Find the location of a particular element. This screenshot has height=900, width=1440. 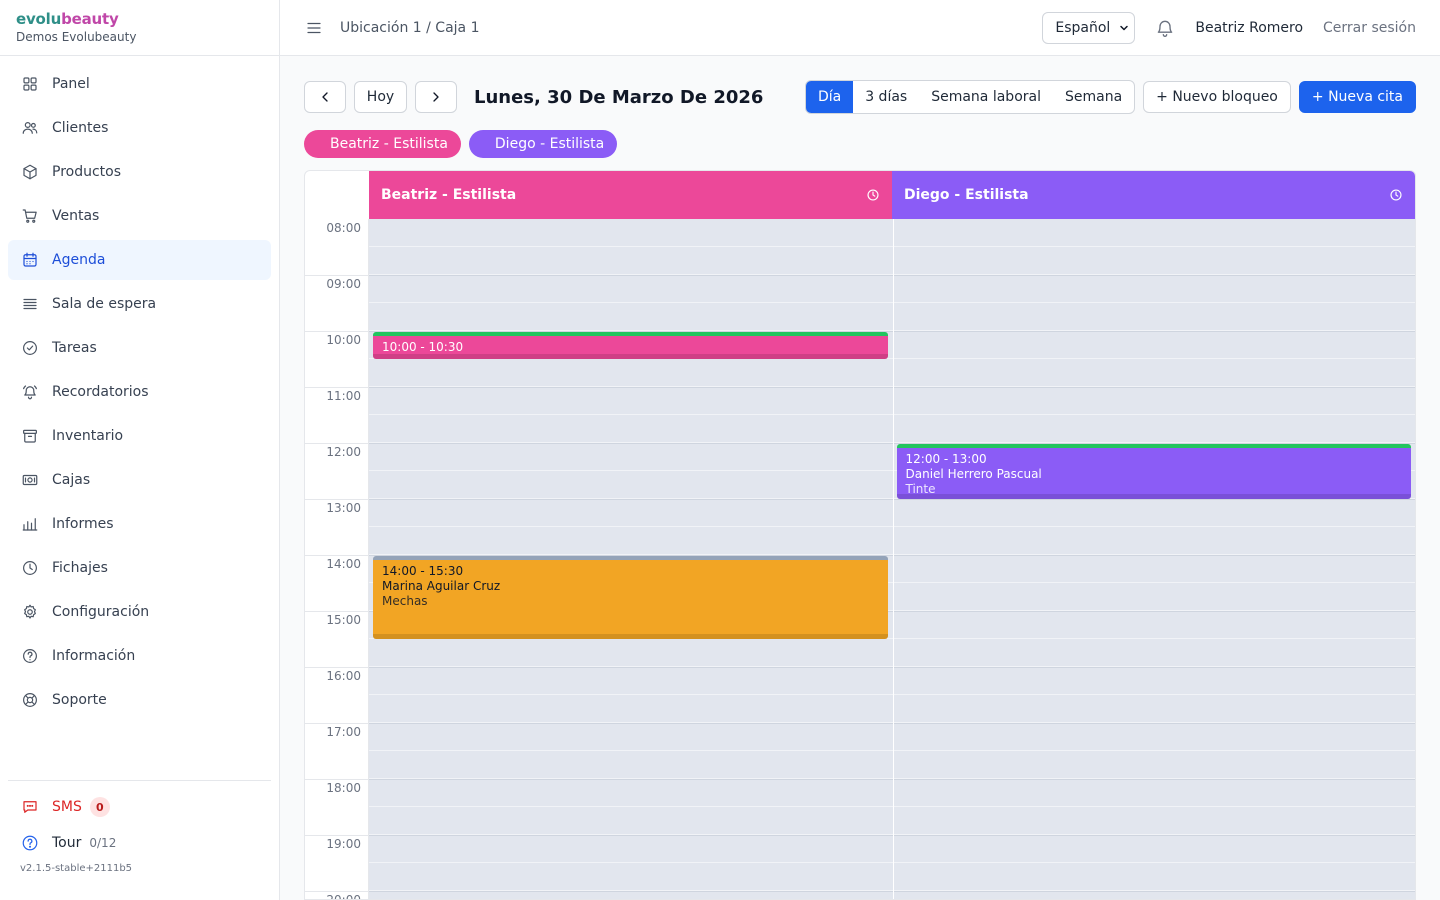

box-icon is located at coordinates (30, 172).